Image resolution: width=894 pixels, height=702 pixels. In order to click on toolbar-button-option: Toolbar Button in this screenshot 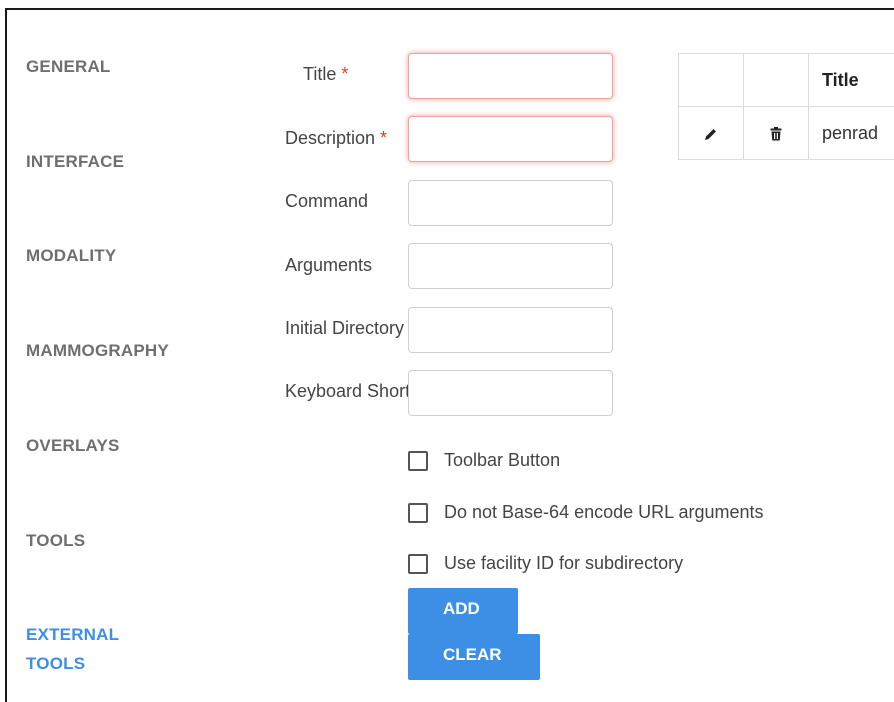, I will do `click(484, 460)`.